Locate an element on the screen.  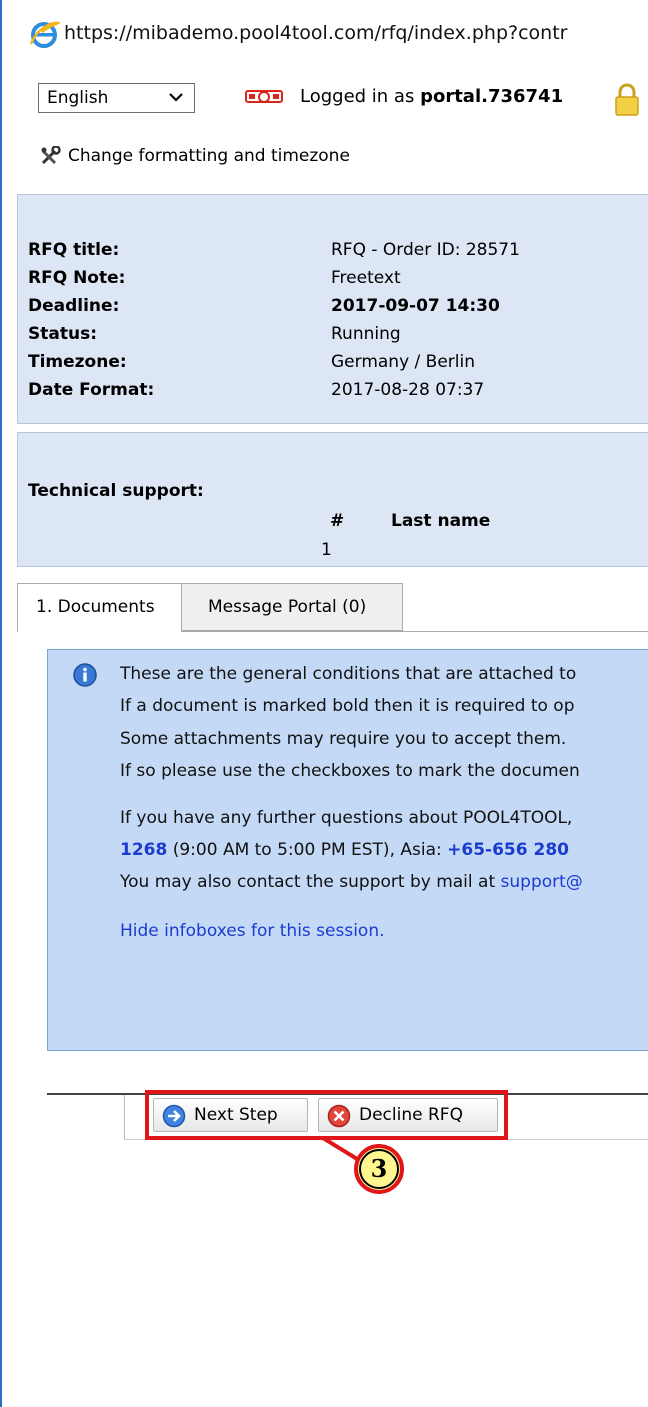
lock-icon is located at coordinates (627, 100).